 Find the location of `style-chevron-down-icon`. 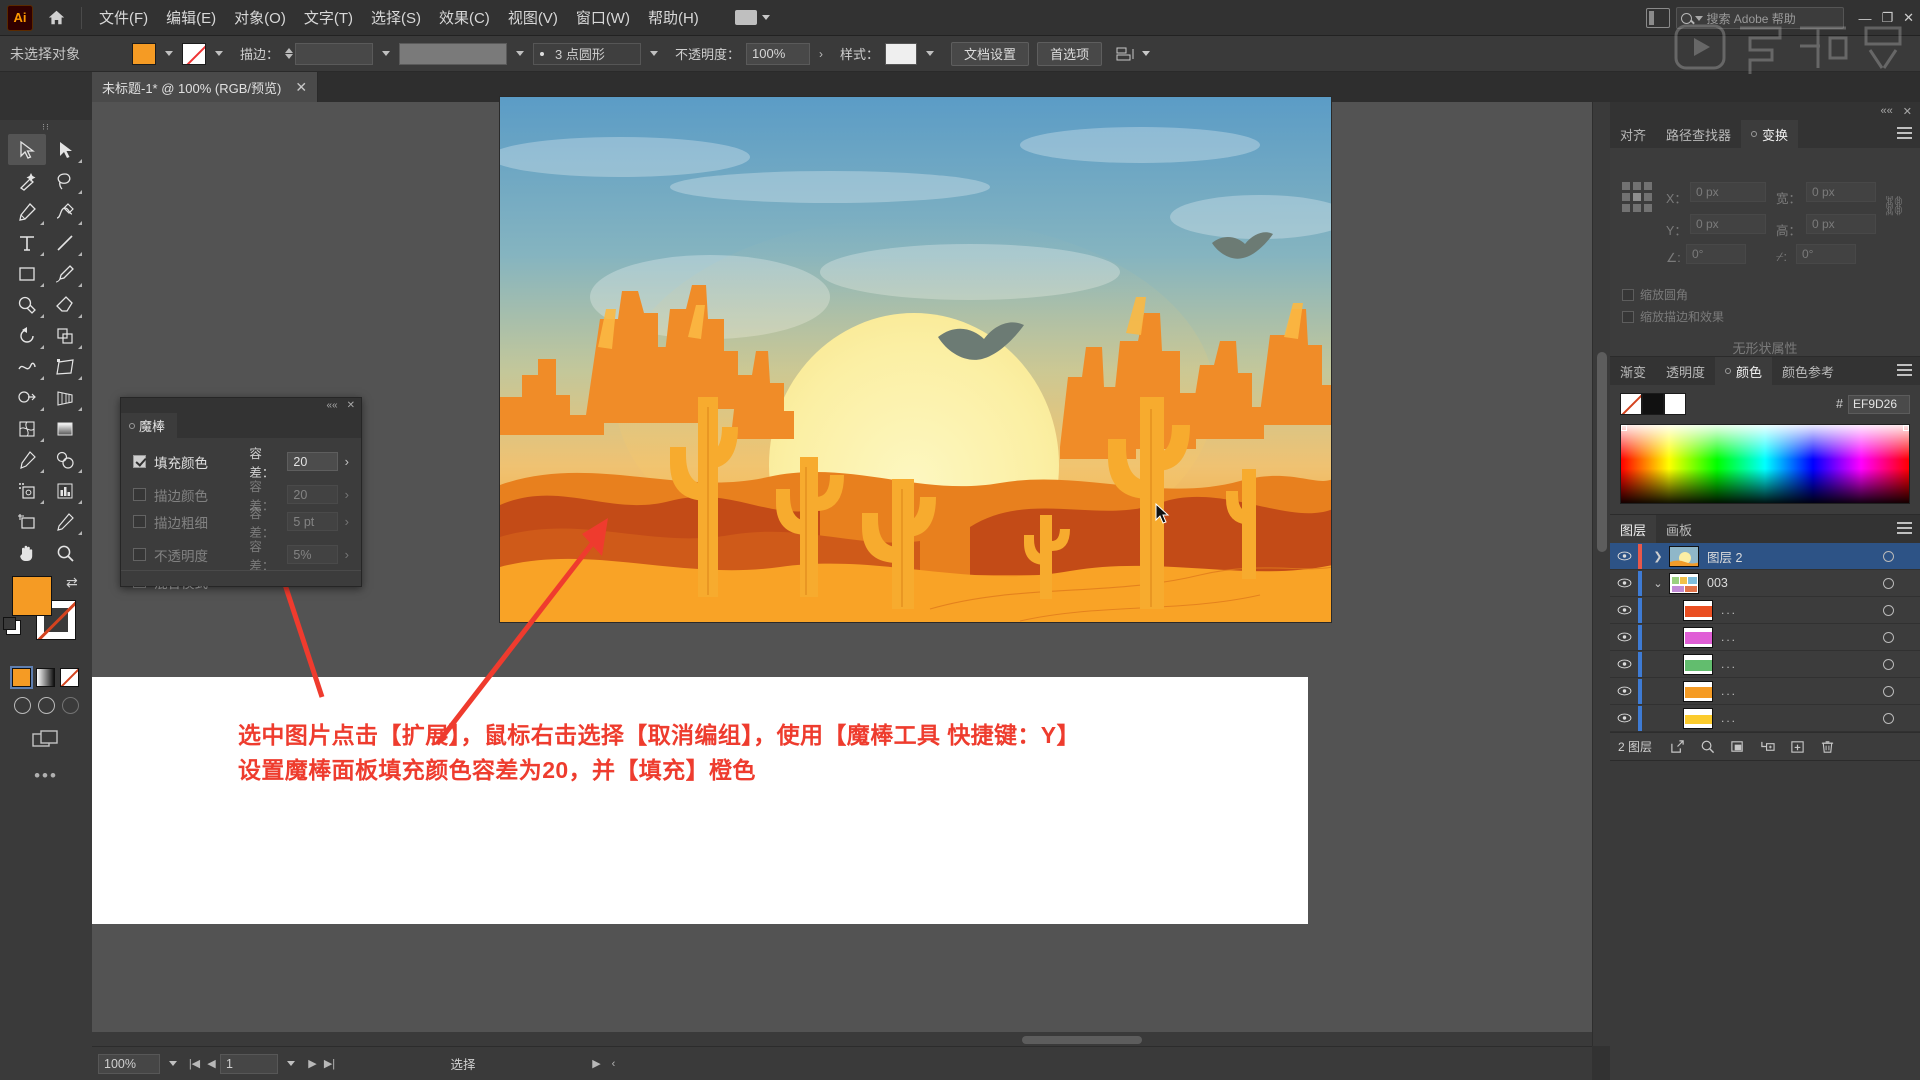

style-chevron-down-icon is located at coordinates (930, 53).